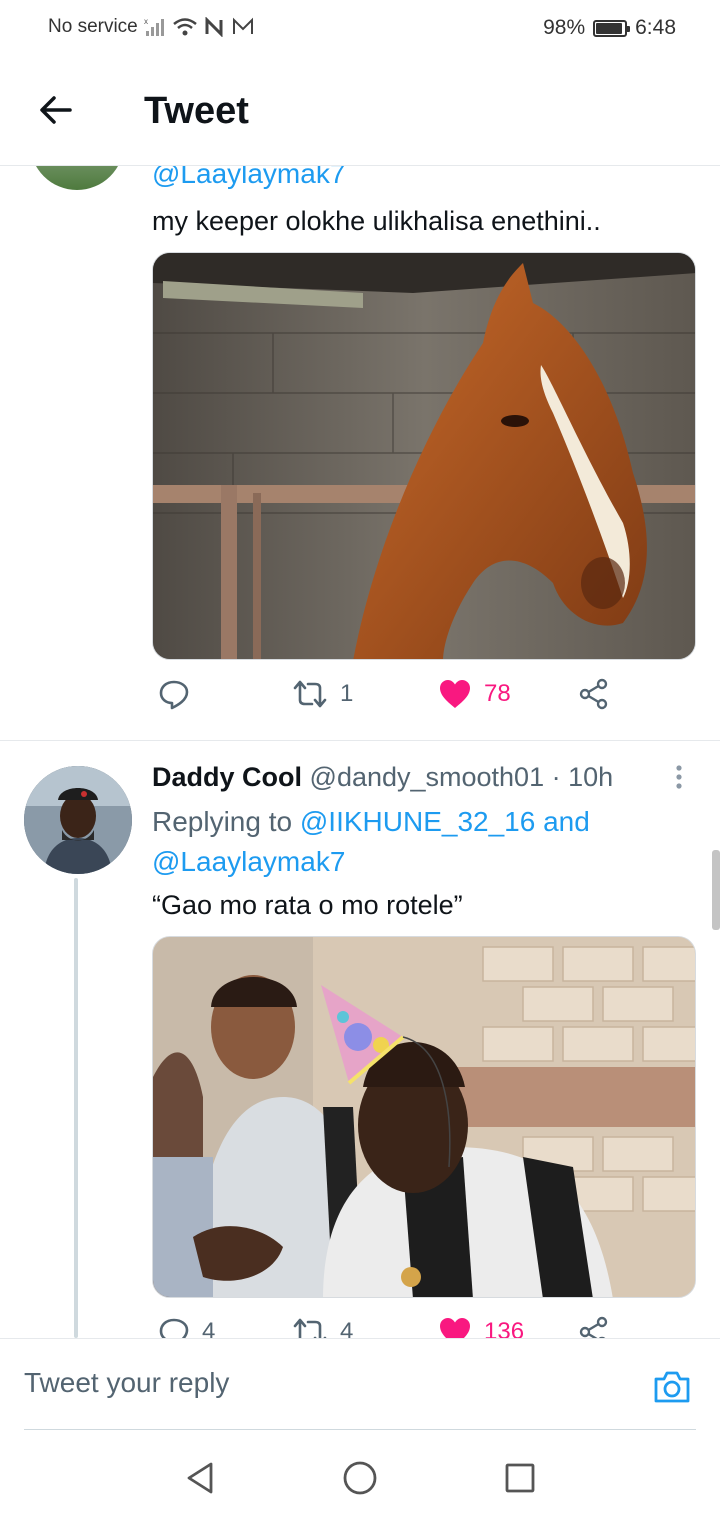  What do you see at coordinates (242, 25) in the screenshot?
I see `mail-icon` at bounding box center [242, 25].